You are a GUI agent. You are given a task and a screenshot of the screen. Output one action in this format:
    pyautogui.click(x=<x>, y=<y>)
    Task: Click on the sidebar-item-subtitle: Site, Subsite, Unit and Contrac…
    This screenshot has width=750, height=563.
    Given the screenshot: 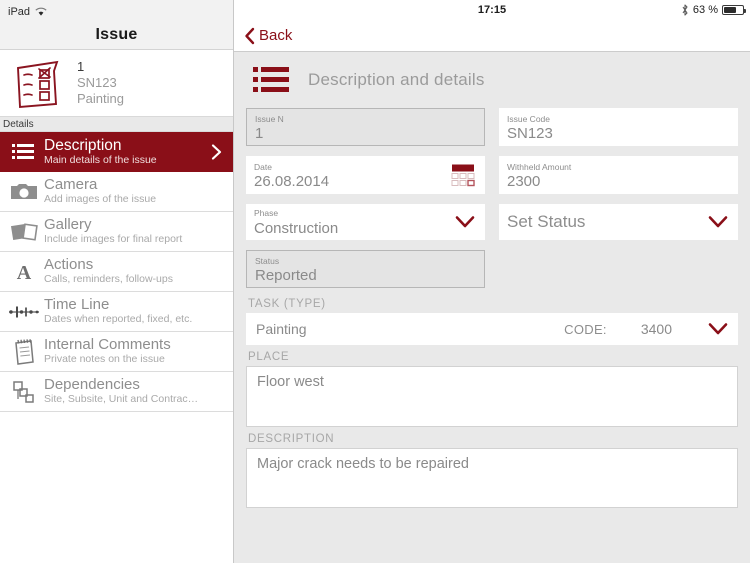 What is the action you would take?
    pyautogui.click(x=121, y=399)
    